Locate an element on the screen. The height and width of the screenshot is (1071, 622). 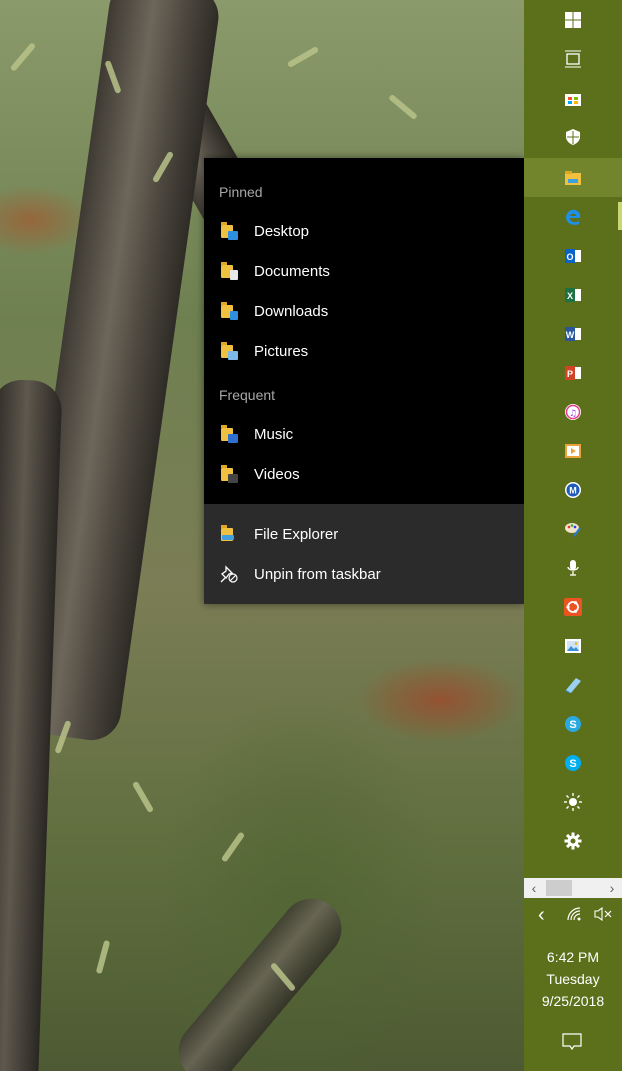
skype-business-button: S is located at coordinates (573, 723).